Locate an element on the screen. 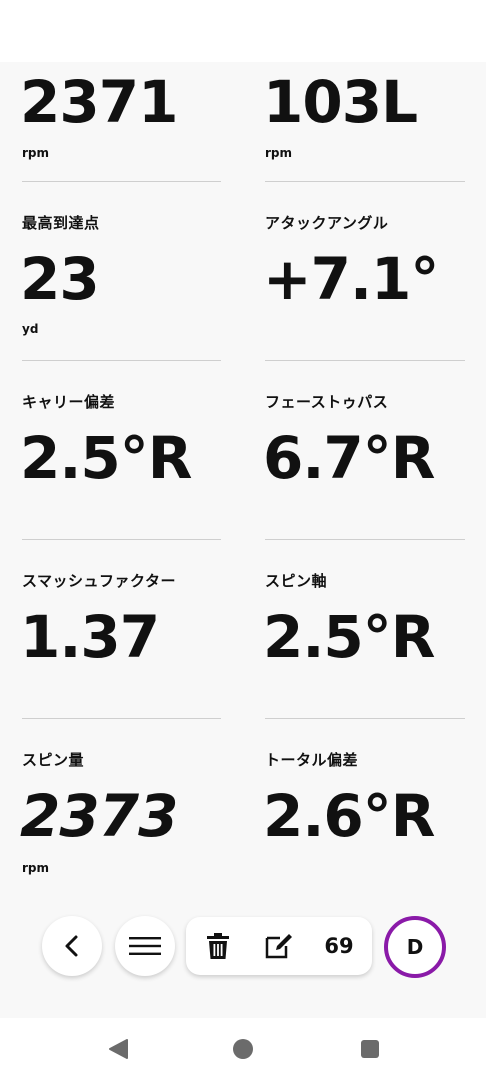 Image resolution: width=486 pixels, height=1080 pixels. metric-value: 2373 is located at coordinates (99, 816).